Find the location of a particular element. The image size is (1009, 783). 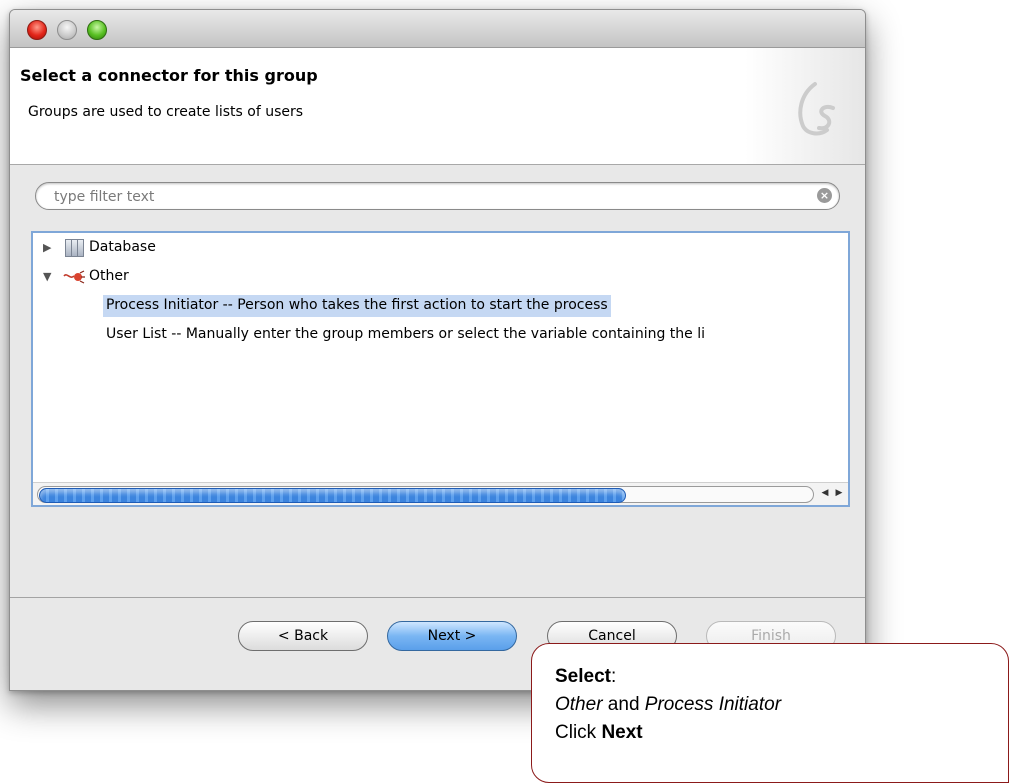

collapse-arrow-icon: ▼ is located at coordinates (47, 276).